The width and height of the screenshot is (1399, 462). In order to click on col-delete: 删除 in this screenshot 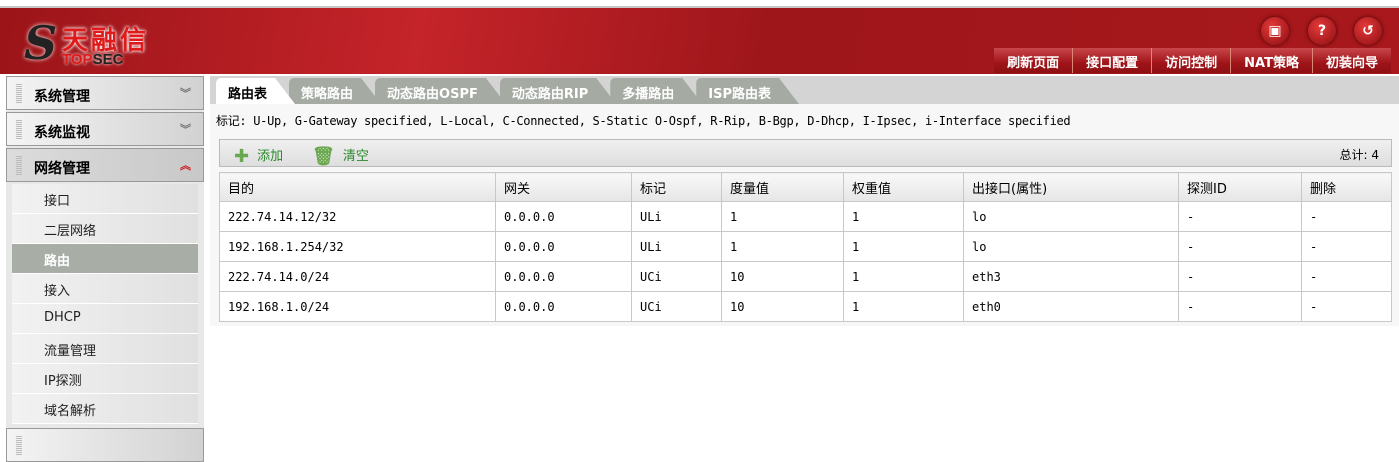, I will do `click(1346, 187)`.